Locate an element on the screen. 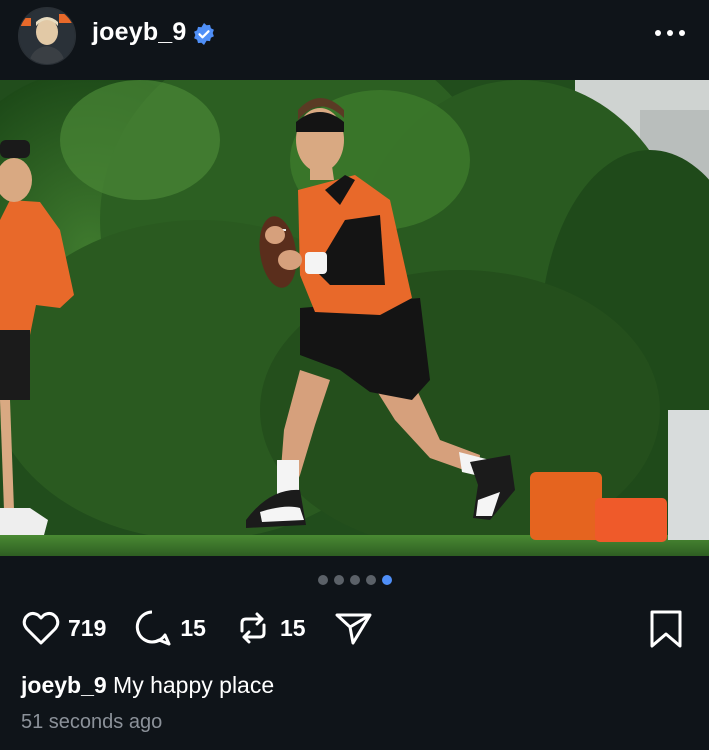 The width and height of the screenshot is (709, 750). repost-arrows-icon is located at coordinates (253, 628).